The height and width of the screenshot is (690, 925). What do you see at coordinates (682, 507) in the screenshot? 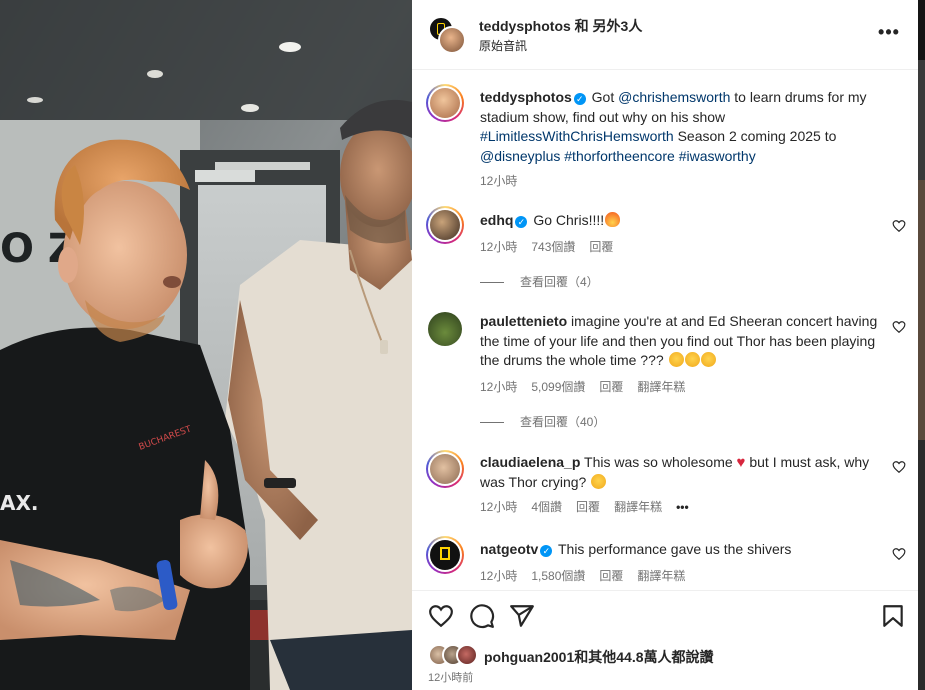
I see `comment-more-button: •••` at bounding box center [682, 507].